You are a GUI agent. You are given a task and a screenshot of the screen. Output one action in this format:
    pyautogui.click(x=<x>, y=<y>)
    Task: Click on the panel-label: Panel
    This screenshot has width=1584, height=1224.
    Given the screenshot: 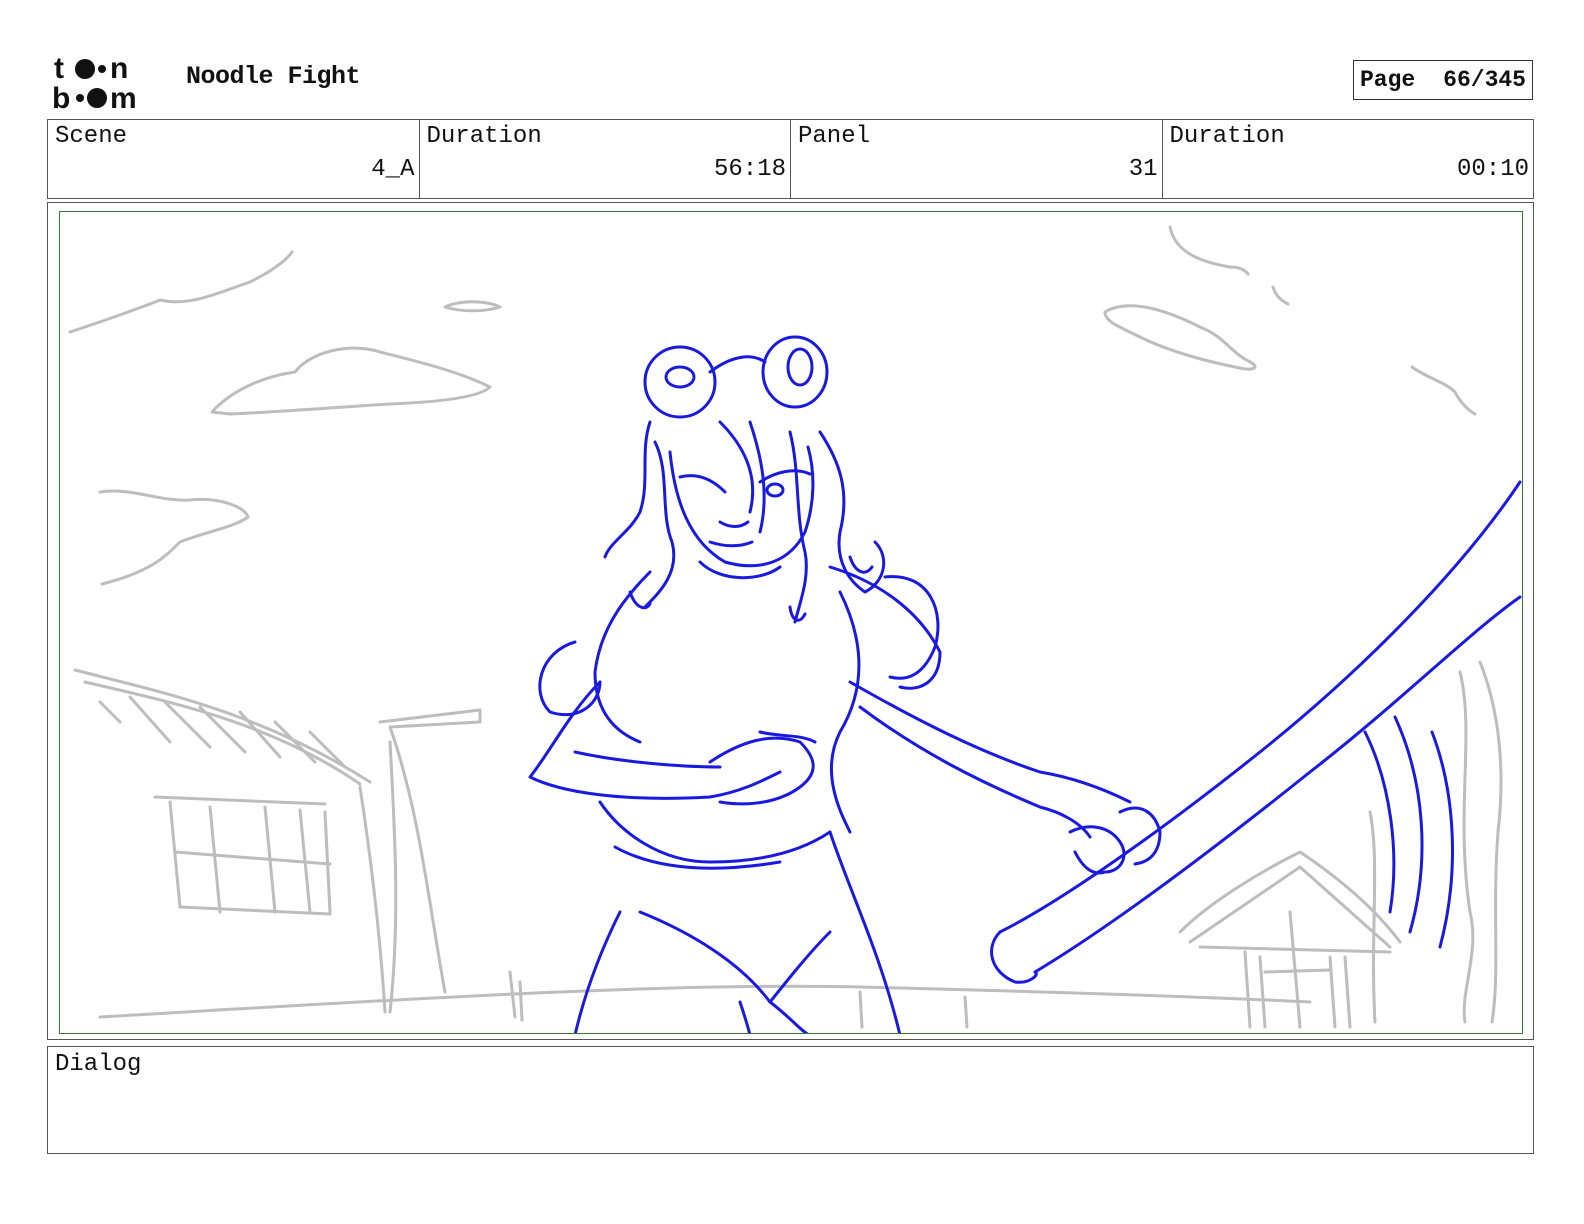 What is the action you would take?
    pyautogui.click(x=834, y=136)
    